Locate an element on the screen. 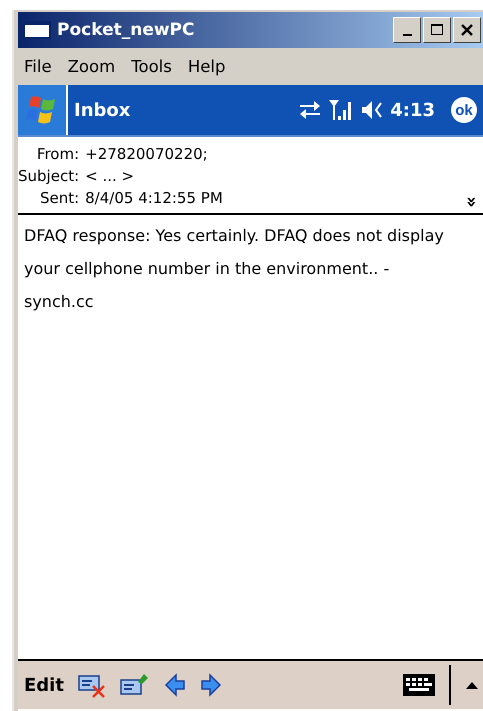 The width and height of the screenshot is (483, 711). message-body: DFAQ response: Yes certainly. DFAQ does not display your cellphone number in the environment.. - synch.cc is located at coordinates (234, 269).